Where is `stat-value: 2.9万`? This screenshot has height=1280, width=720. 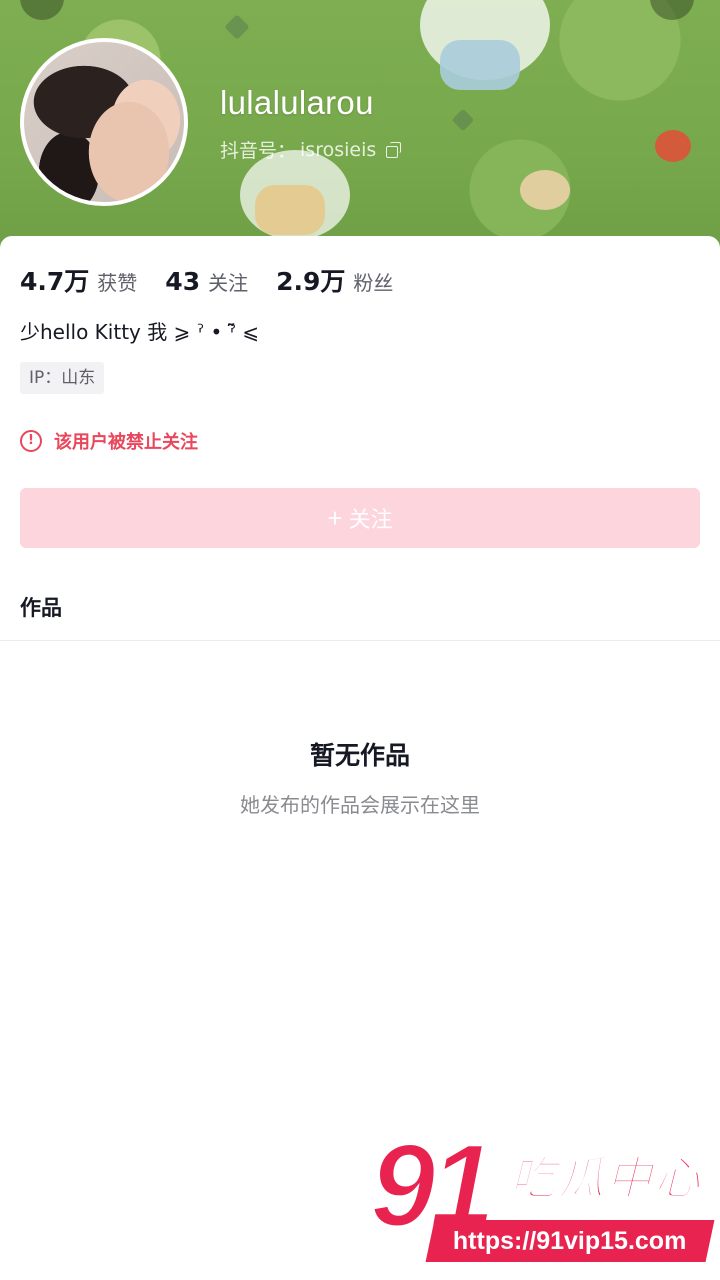
stat-value: 2.9万 is located at coordinates (311, 281).